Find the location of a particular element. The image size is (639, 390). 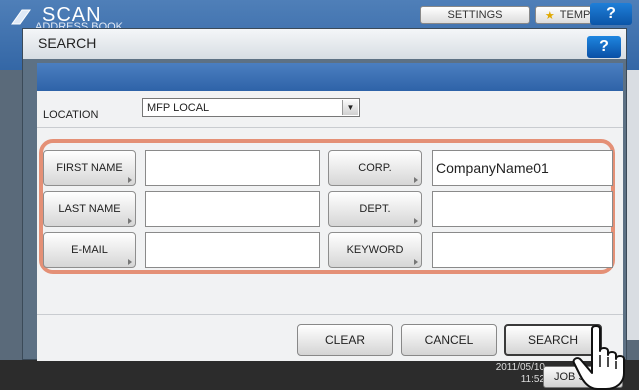

first-name-field is located at coordinates (232, 168).